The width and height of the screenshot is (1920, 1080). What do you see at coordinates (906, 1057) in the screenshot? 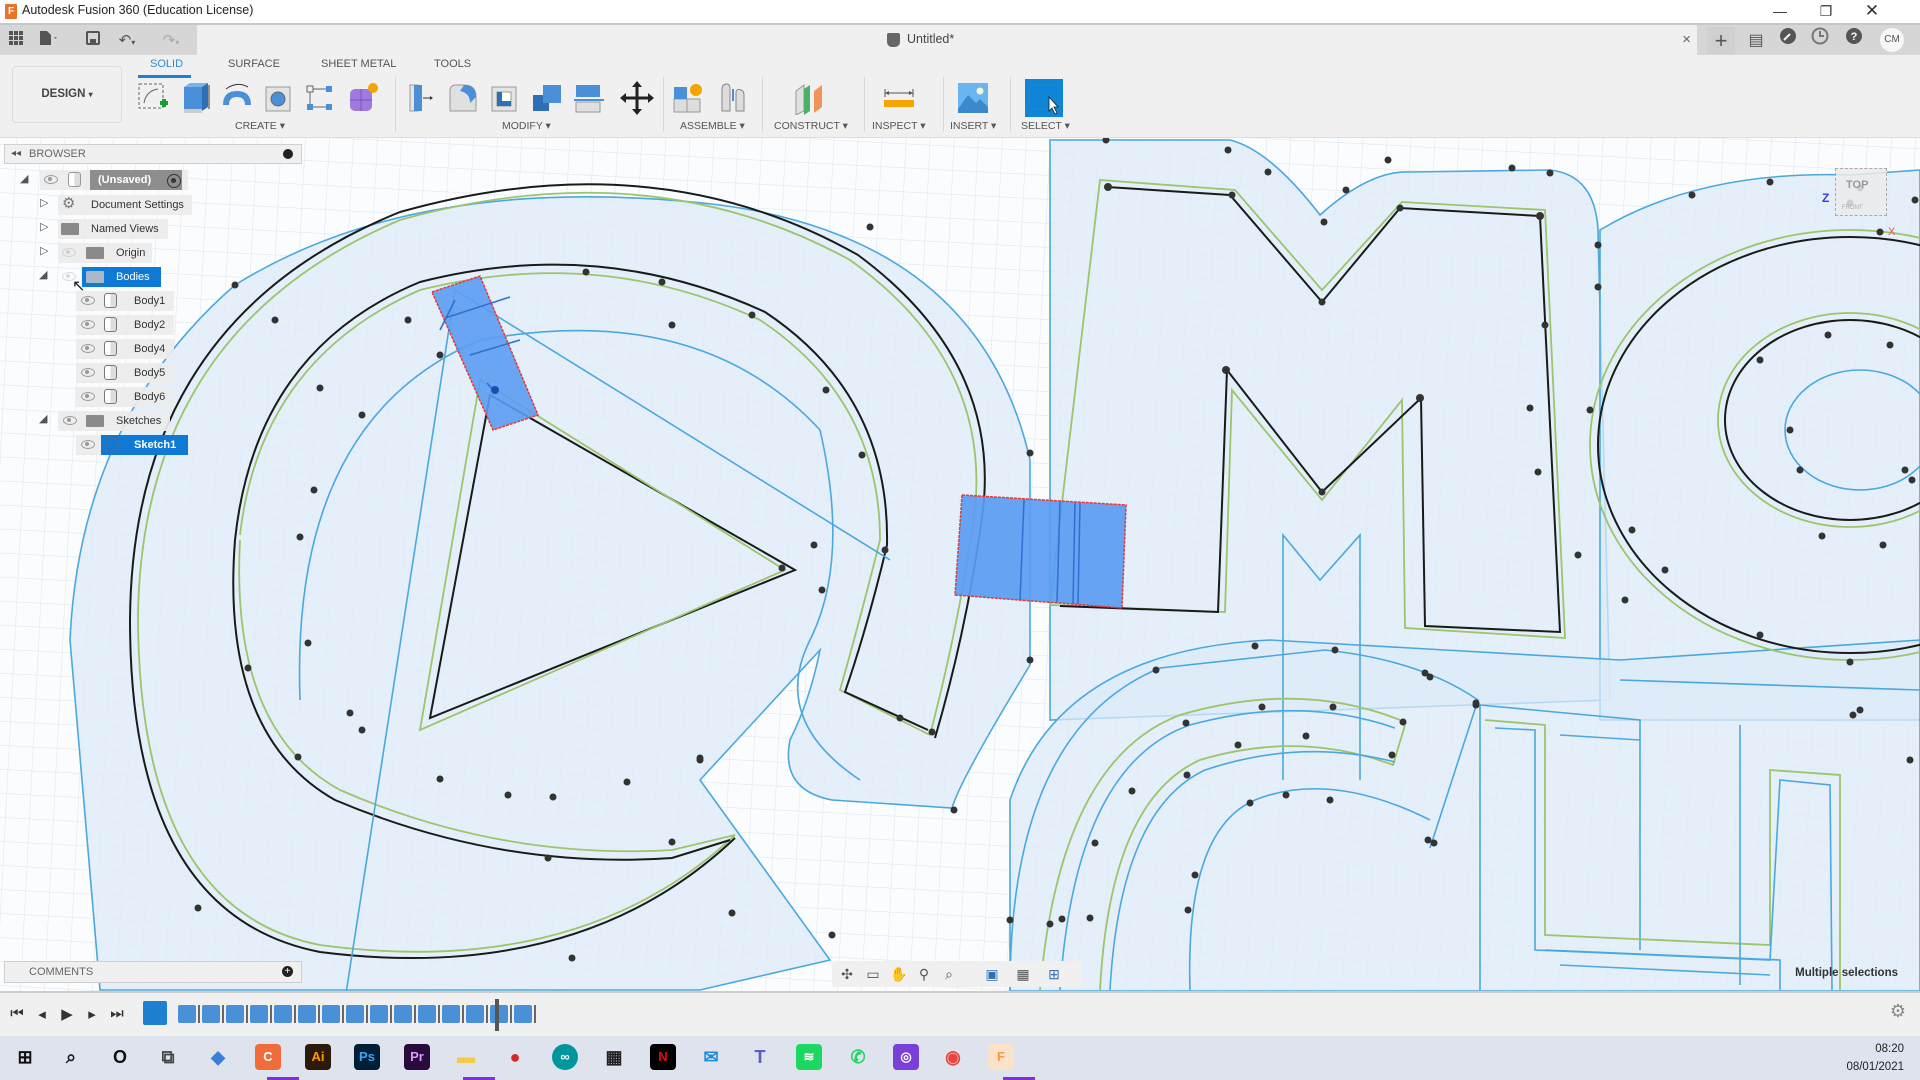
I see `taskbar-instagram-icon: ◎` at bounding box center [906, 1057].